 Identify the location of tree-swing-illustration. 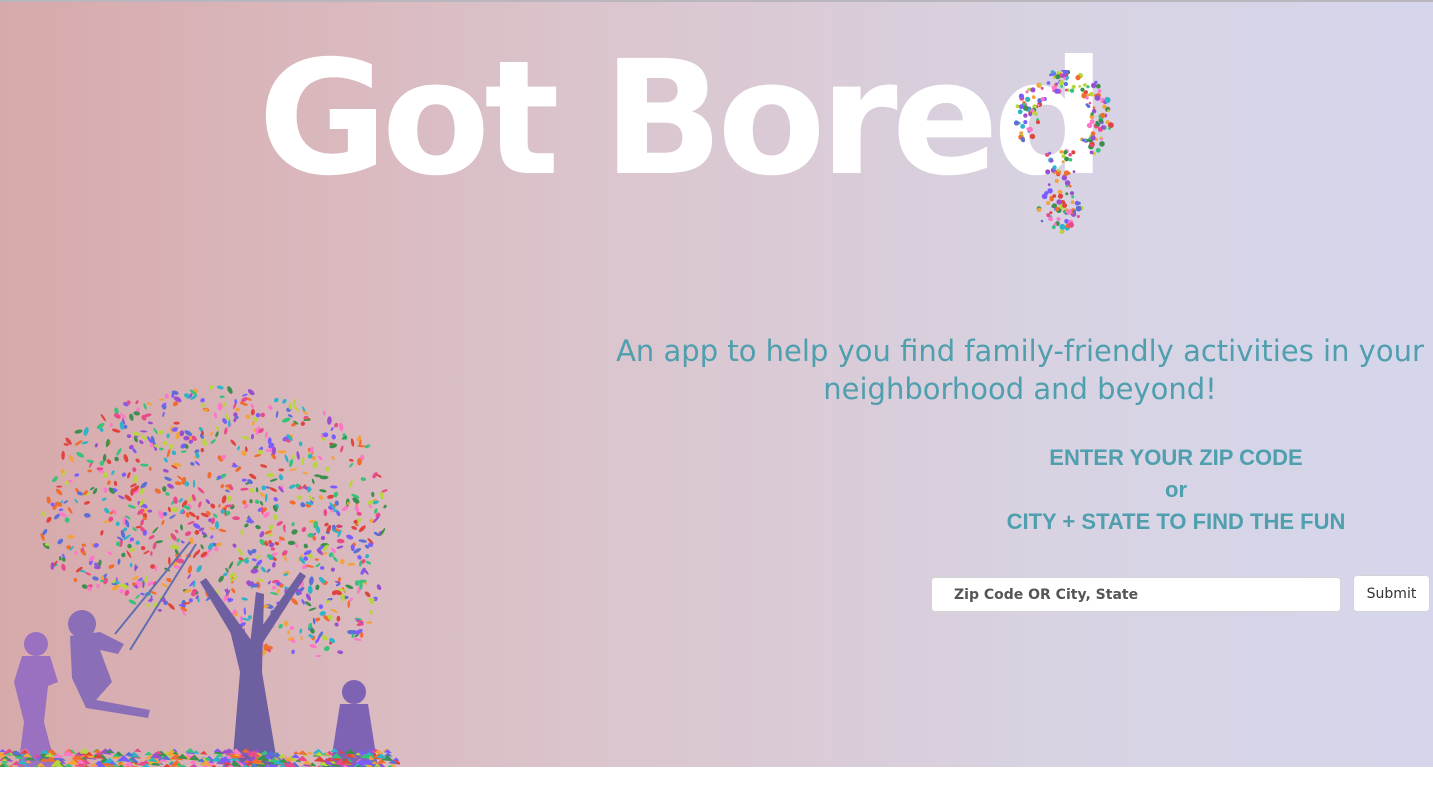
(200, 576).